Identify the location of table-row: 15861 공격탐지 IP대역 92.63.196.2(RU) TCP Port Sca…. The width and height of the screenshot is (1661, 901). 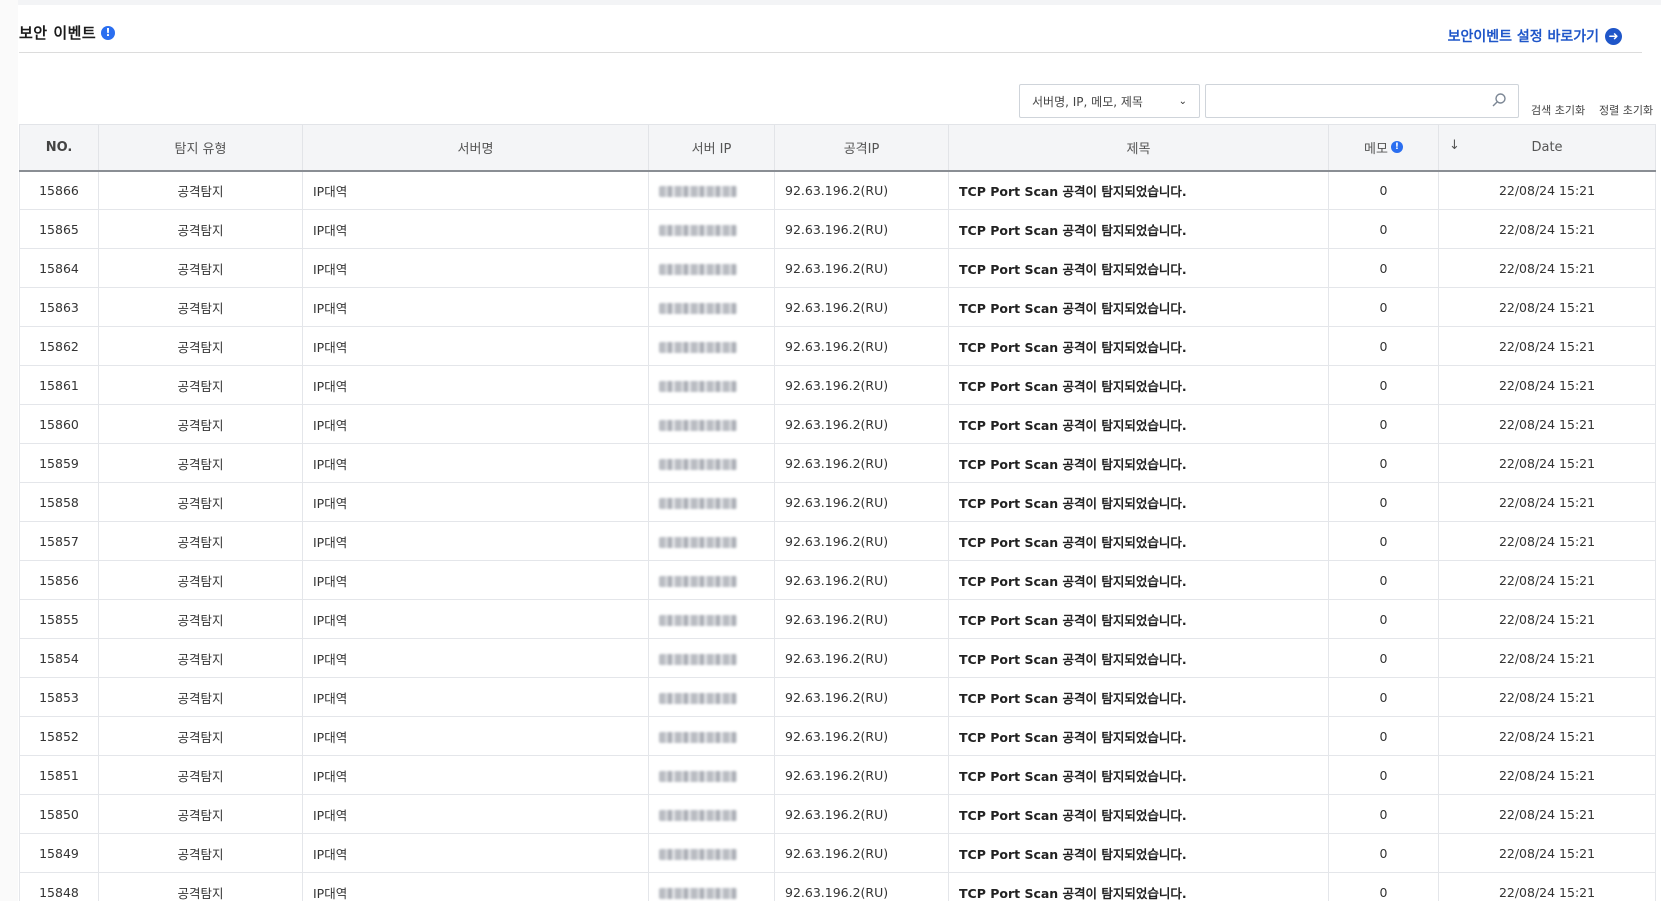
(838, 385).